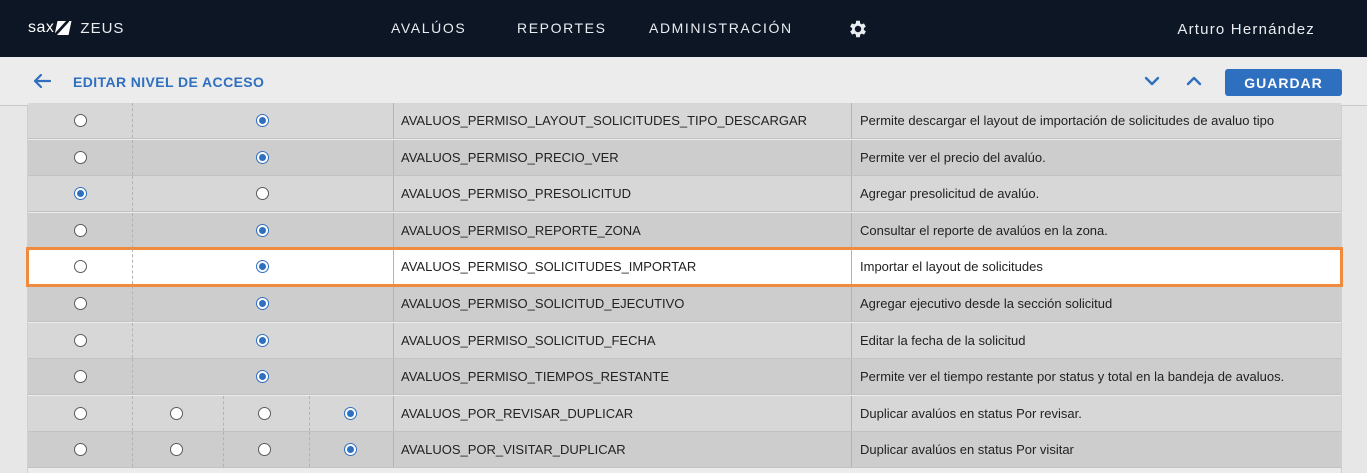  What do you see at coordinates (943, 340) in the screenshot?
I see `permission-description: Editar la fecha de la solicitud` at bounding box center [943, 340].